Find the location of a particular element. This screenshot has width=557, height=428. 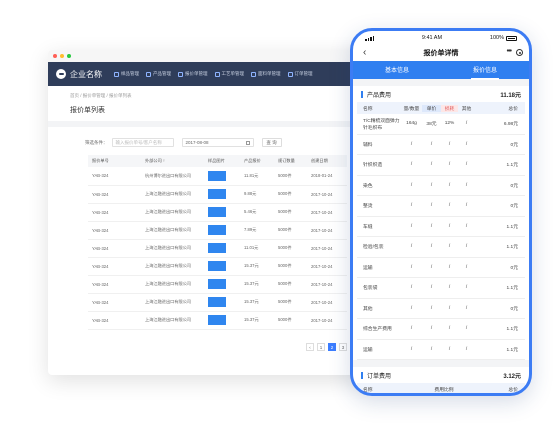

table-header: 报价单号 外部公司 ↑ 样品图片 产品报价 规订数量 创建日期 is located at coordinates (217, 161).